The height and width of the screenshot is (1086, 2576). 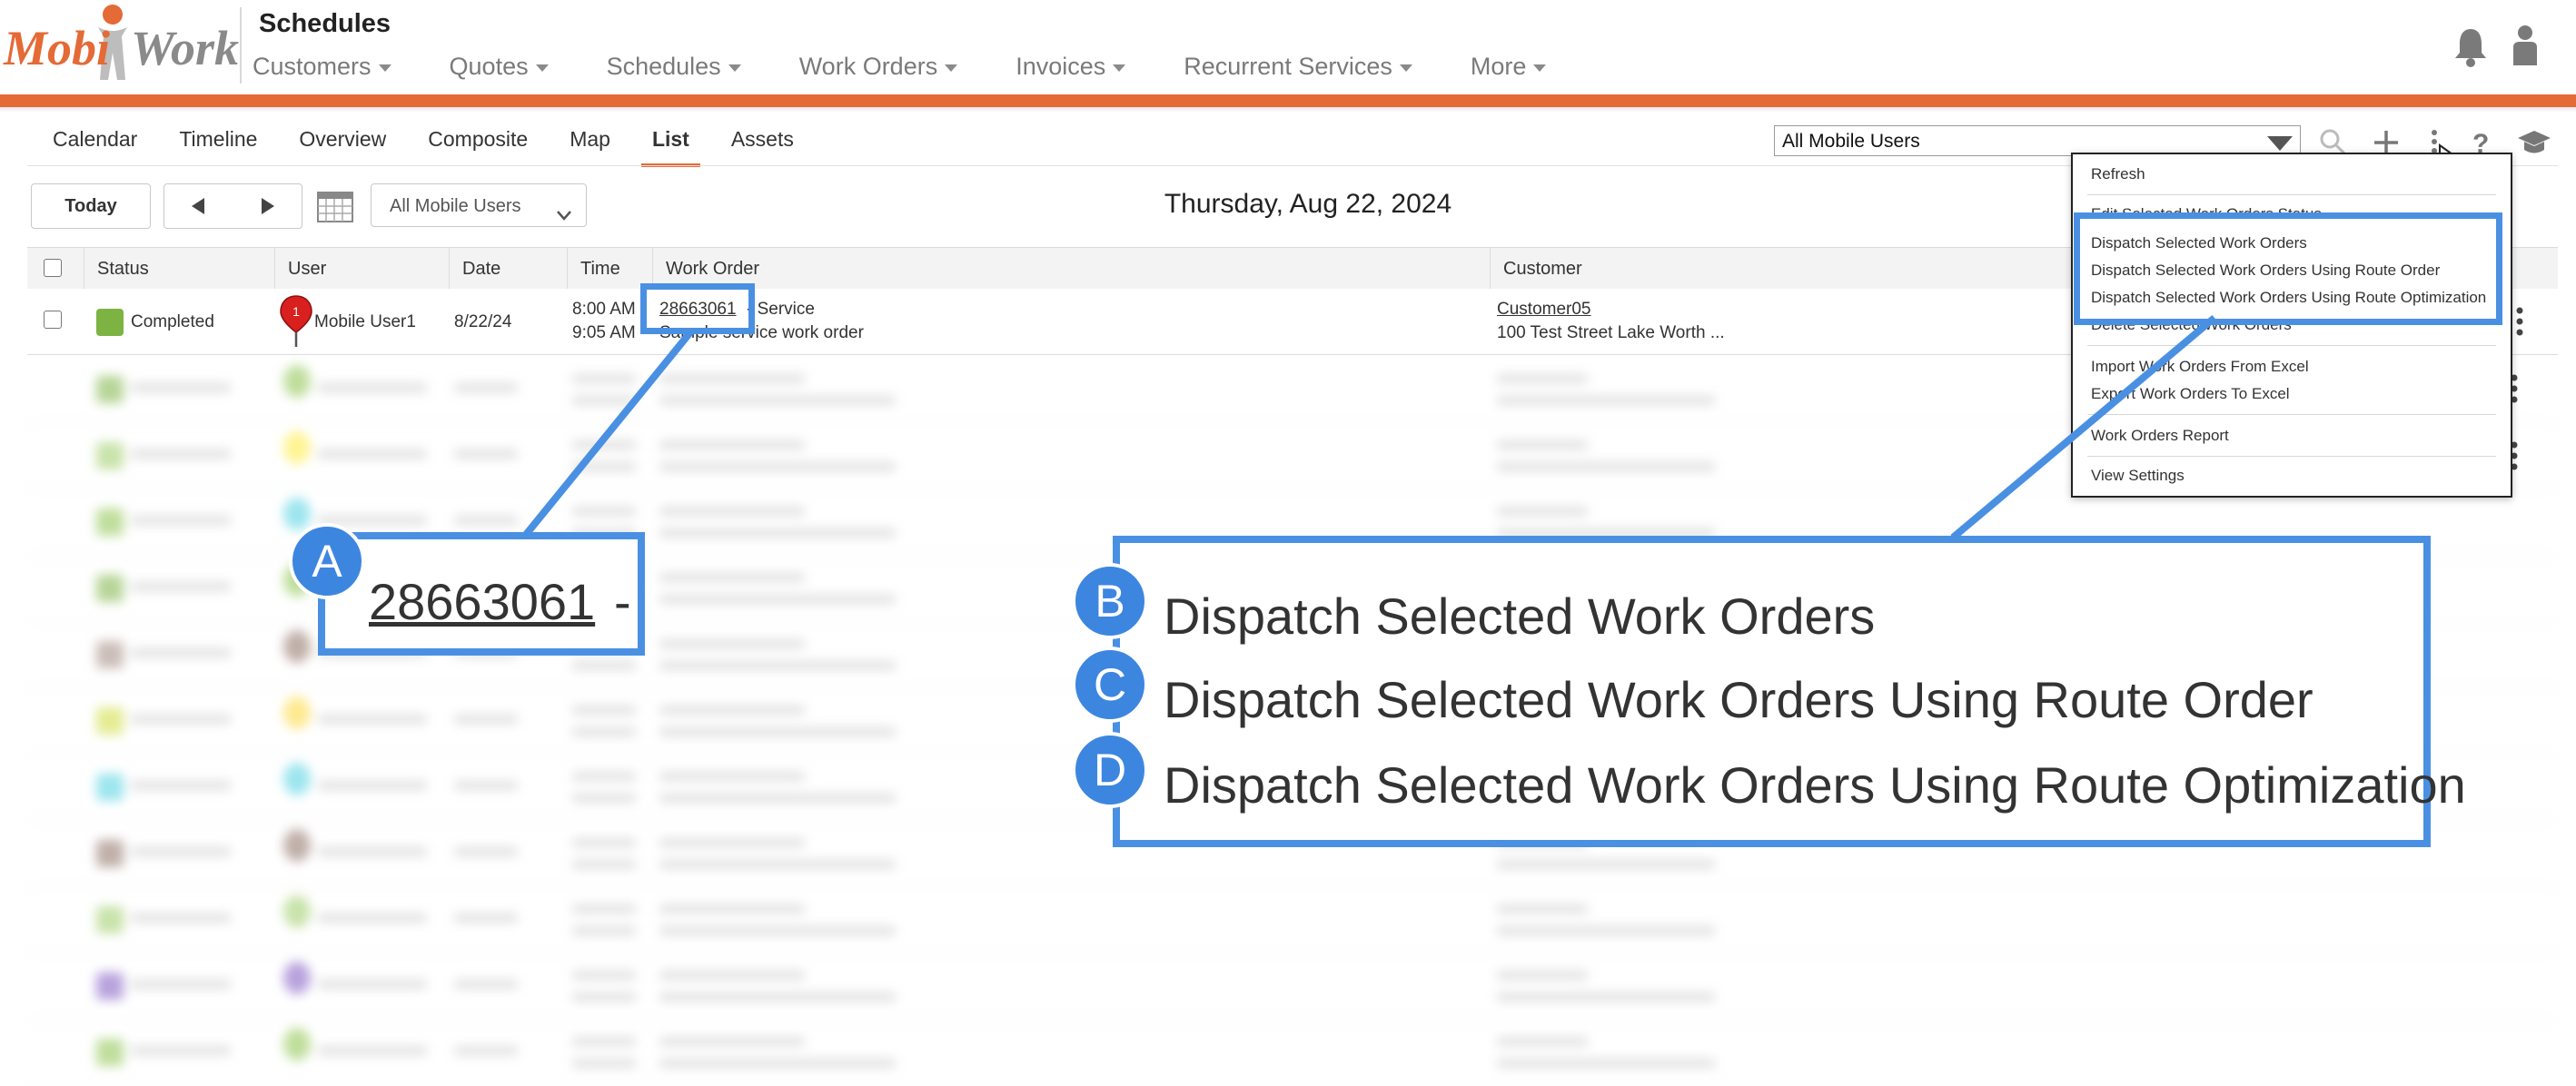 I want to click on next-day-button, so click(x=267, y=206).